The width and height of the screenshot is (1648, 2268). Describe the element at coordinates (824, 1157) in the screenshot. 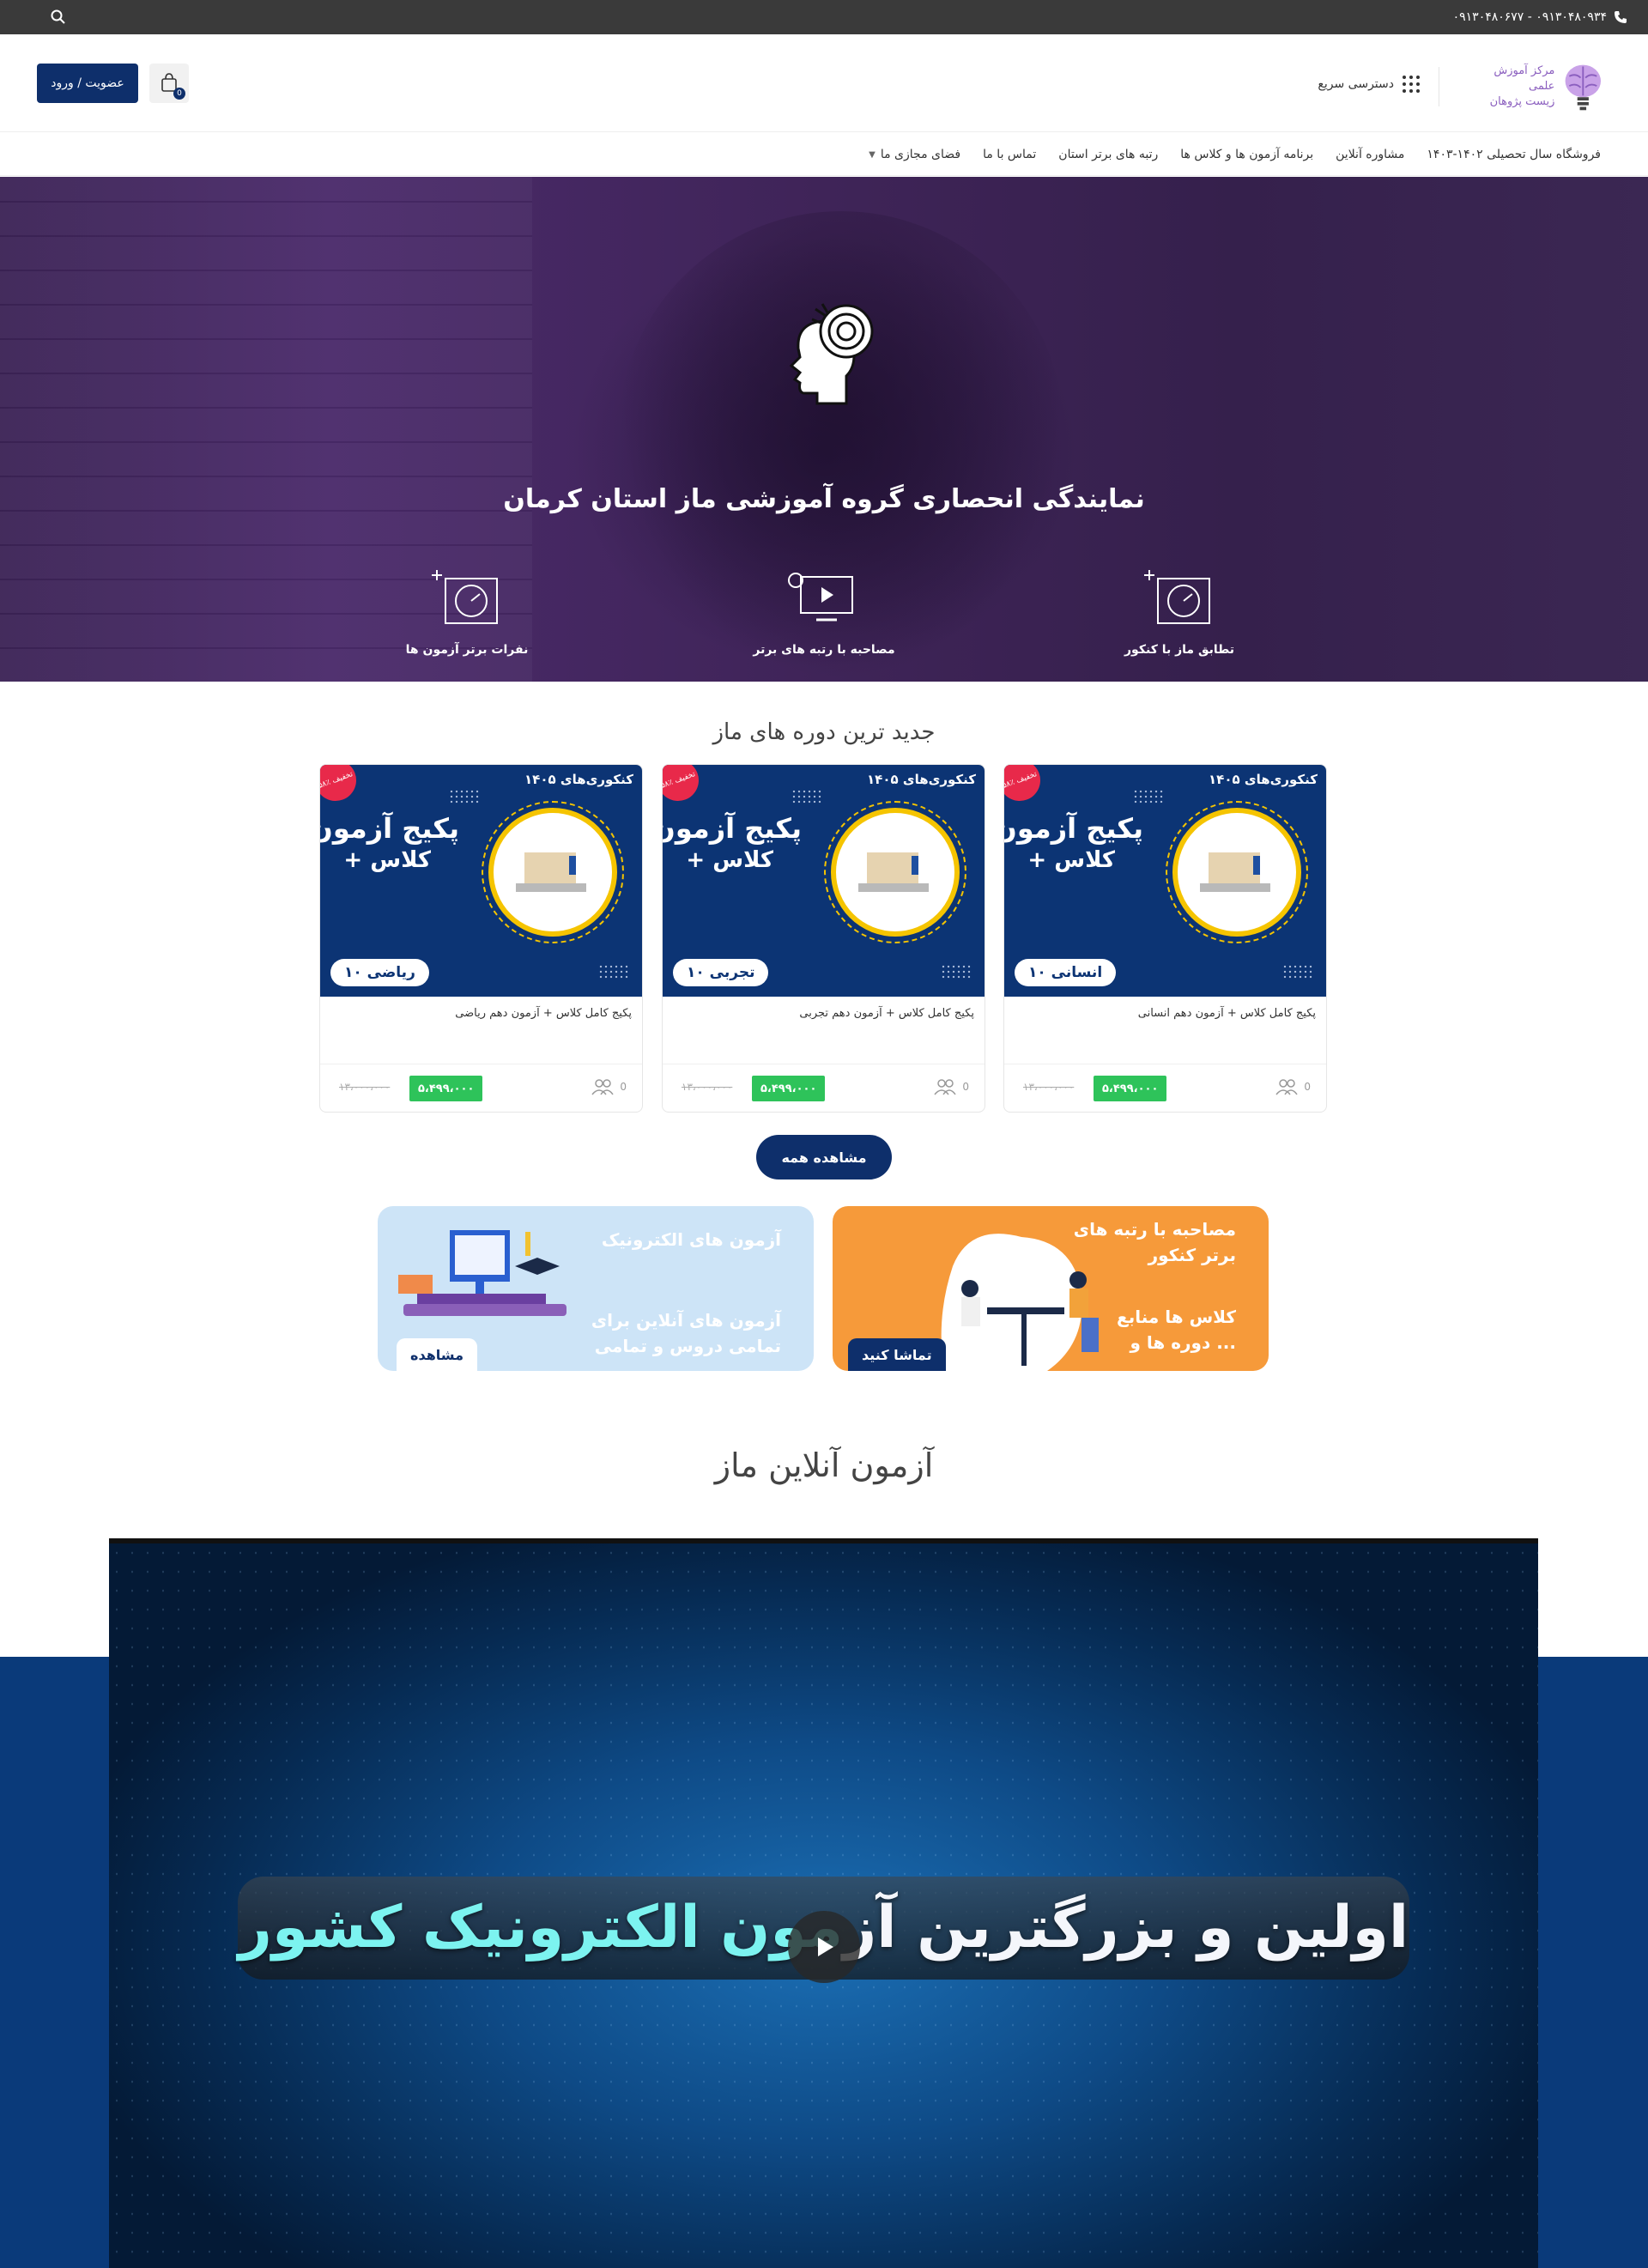

I see `view-all-button: مشاهده همه` at that location.